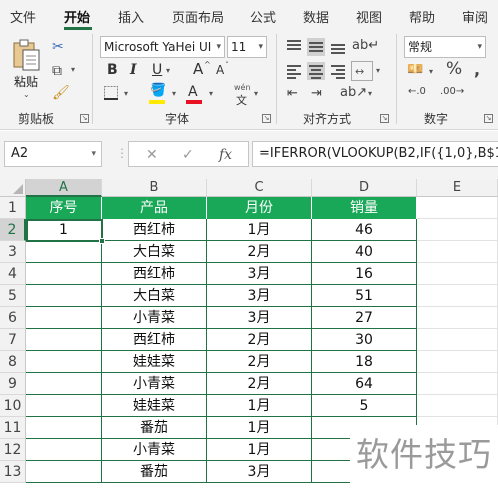  What do you see at coordinates (13, 230) in the screenshot?
I see `row-header-2: 2` at bounding box center [13, 230].